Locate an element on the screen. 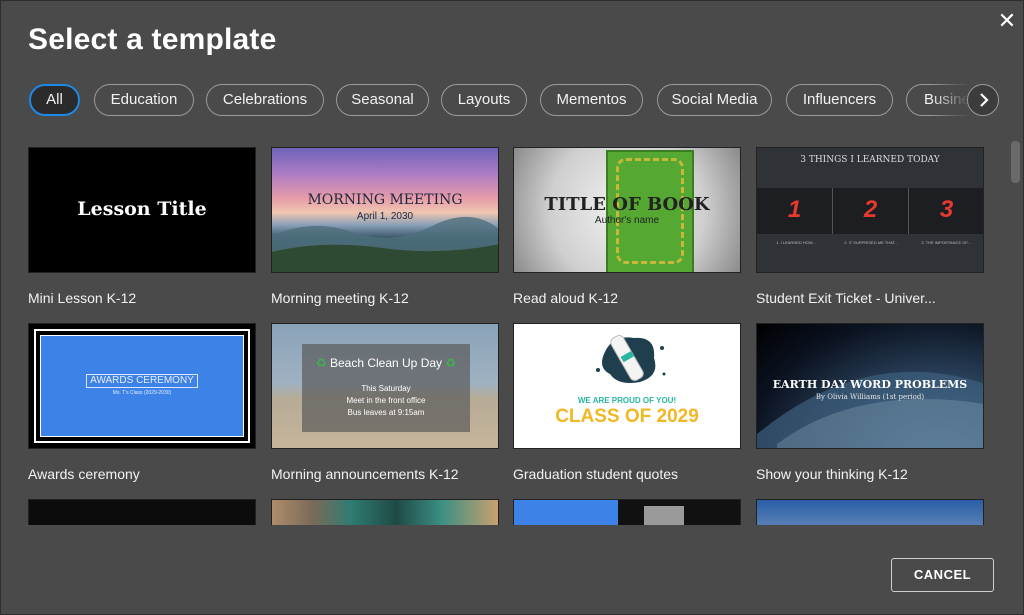 This screenshot has width=1024, height=615. chevron-right-icon is located at coordinates (983, 100).